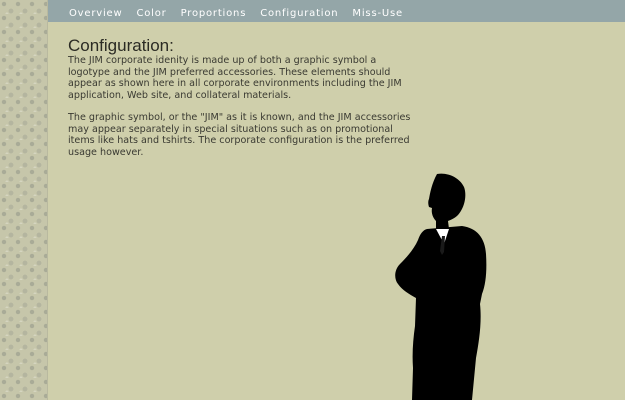  What do you see at coordinates (24, 200) in the screenshot?
I see `decorative-side-pattern` at bounding box center [24, 200].